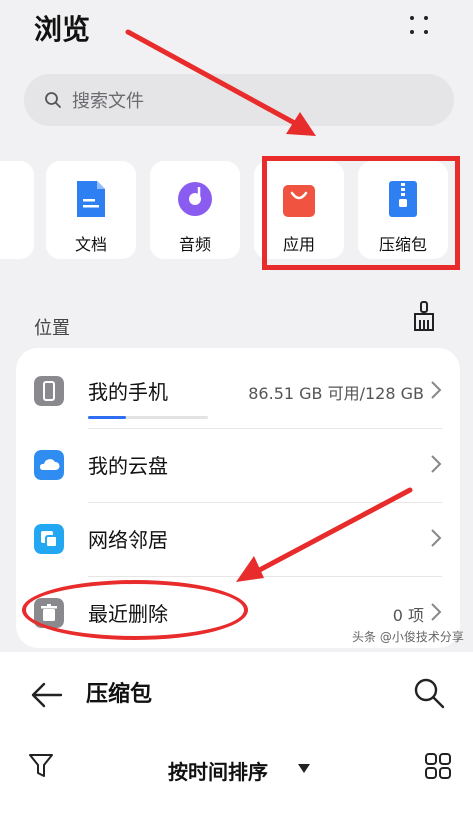  What do you see at coordinates (420, 26) in the screenshot?
I see `more-options-icon` at bounding box center [420, 26].